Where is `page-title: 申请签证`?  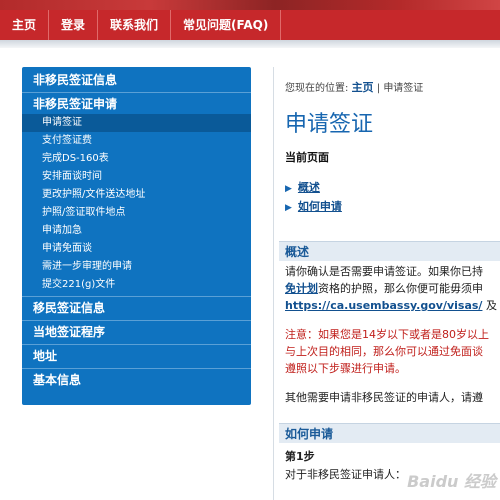 page-title: 申请签证 is located at coordinates (329, 124).